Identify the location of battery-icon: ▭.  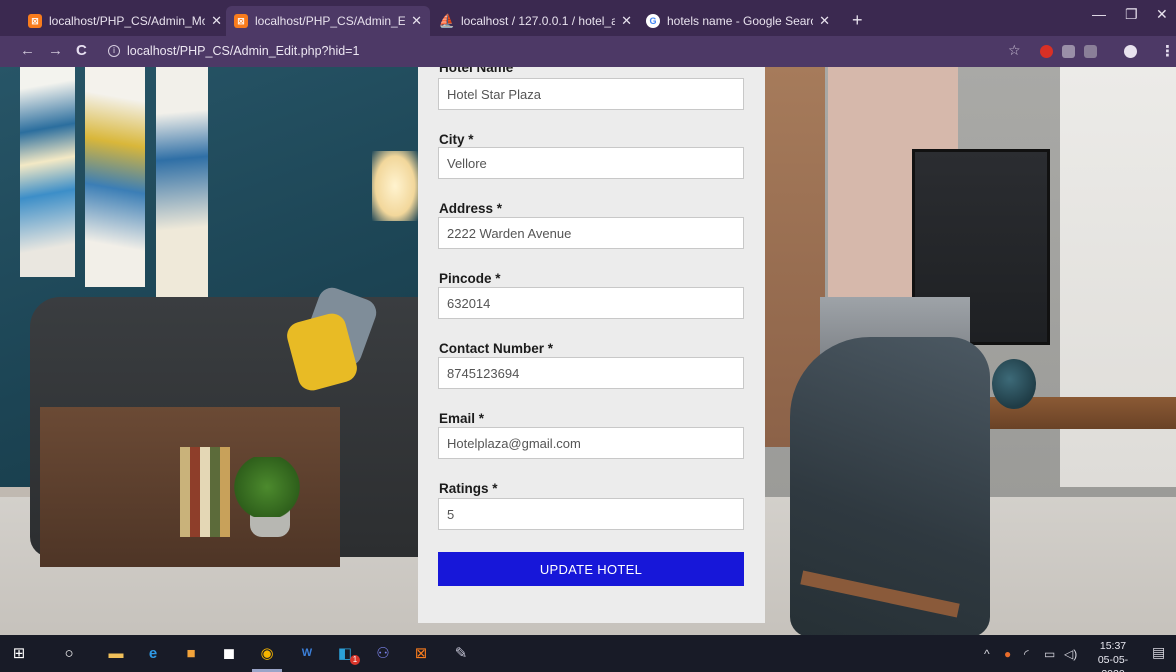
(1049, 654).